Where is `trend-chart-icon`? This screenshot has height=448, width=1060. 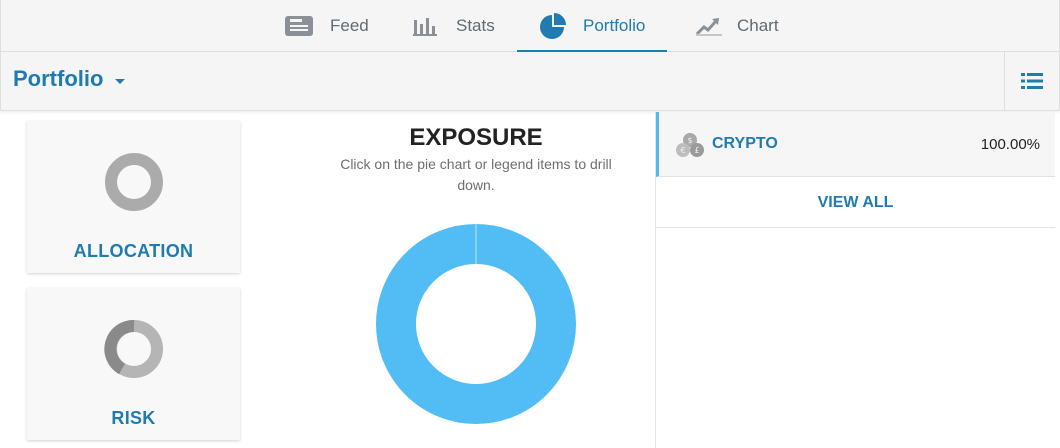 trend-chart-icon is located at coordinates (709, 26).